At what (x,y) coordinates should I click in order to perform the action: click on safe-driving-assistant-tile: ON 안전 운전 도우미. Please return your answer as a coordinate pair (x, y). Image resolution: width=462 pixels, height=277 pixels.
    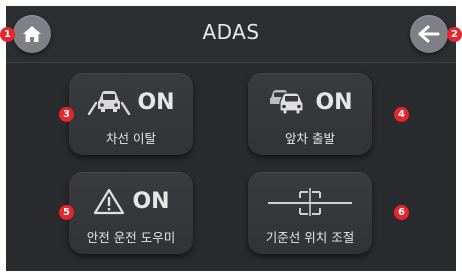
    Looking at the image, I should click on (131, 213).